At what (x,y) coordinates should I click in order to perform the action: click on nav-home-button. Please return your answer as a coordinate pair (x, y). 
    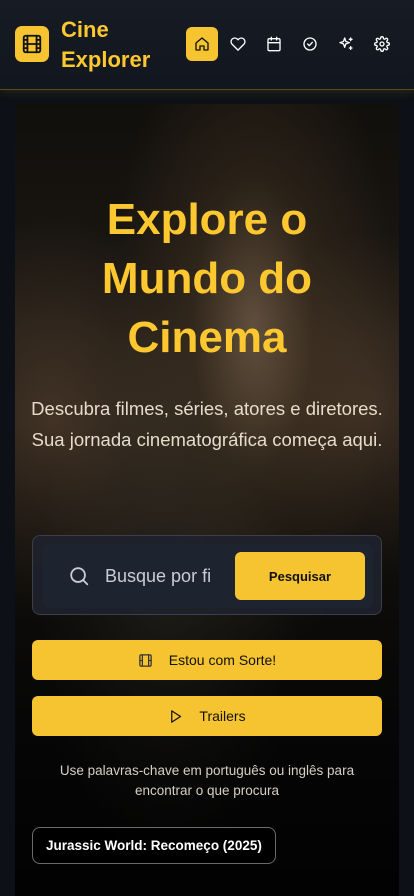
    Looking at the image, I should click on (202, 44).